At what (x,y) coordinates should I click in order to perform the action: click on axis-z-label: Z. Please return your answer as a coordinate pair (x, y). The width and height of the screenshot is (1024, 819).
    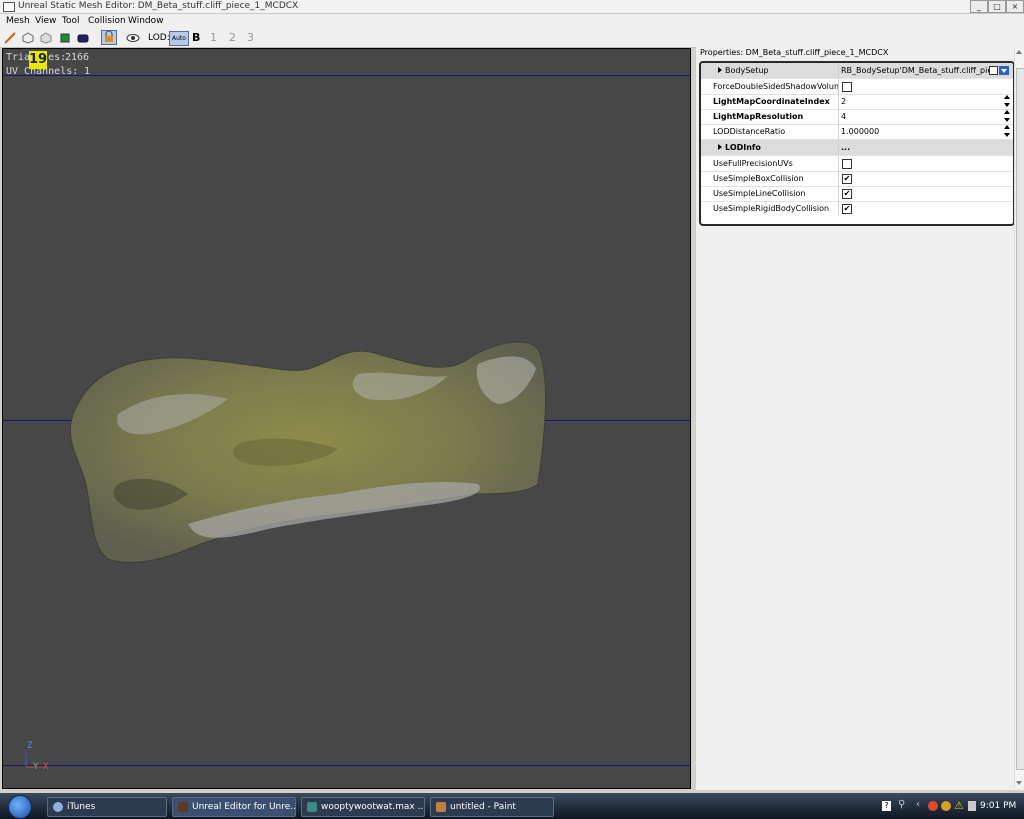
    Looking at the image, I should click on (30, 746).